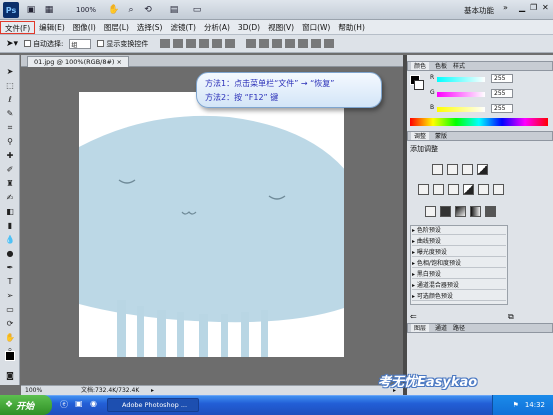  What do you see at coordinates (459, 275) in the screenshot?
I see `preset-black-white: ▸ 黑白预设` at bounding box center [459, 275].